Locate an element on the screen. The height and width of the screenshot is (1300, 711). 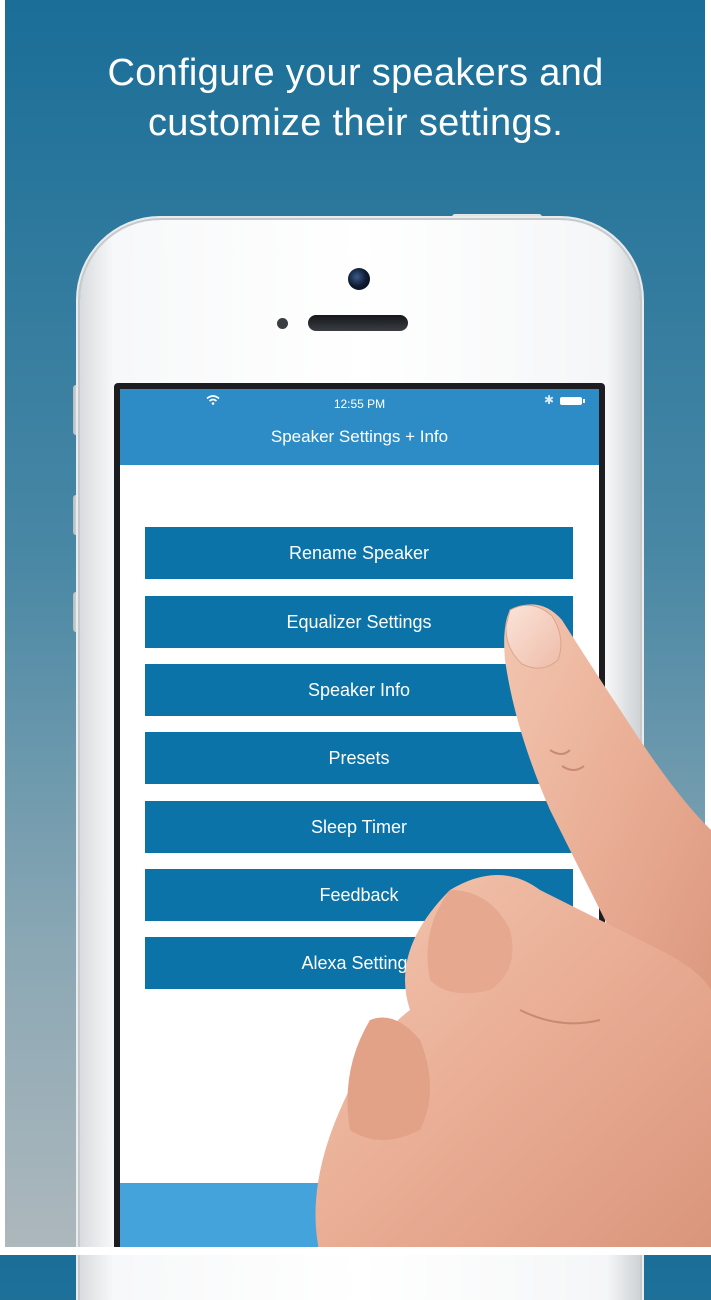
page-title: Speaker Settings + Info is located at coordinates (359, 436).